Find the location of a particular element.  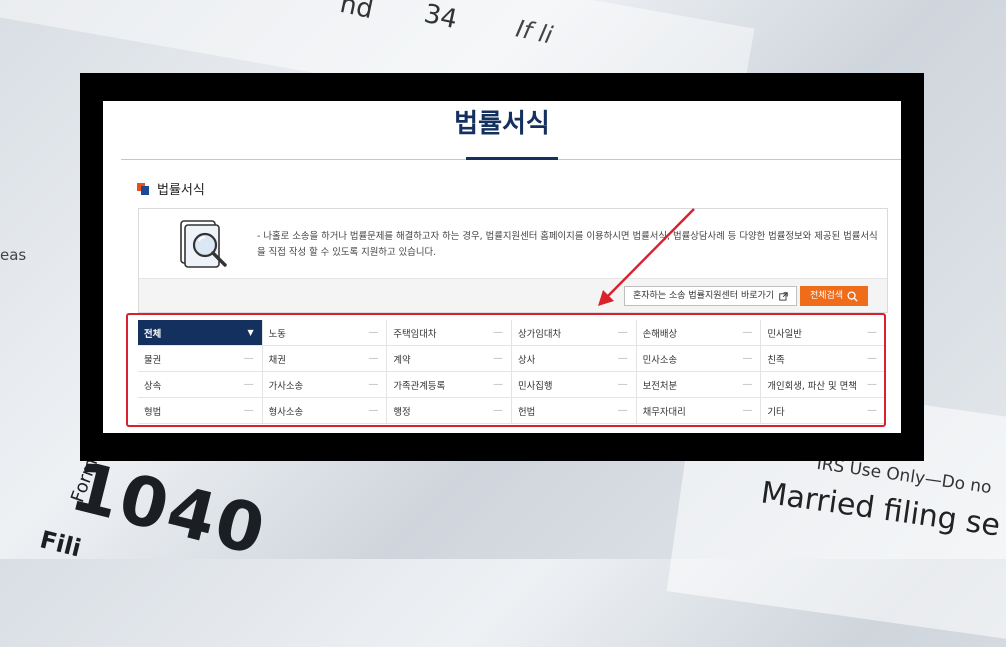

search-icon is located at coordinates (852, 296).